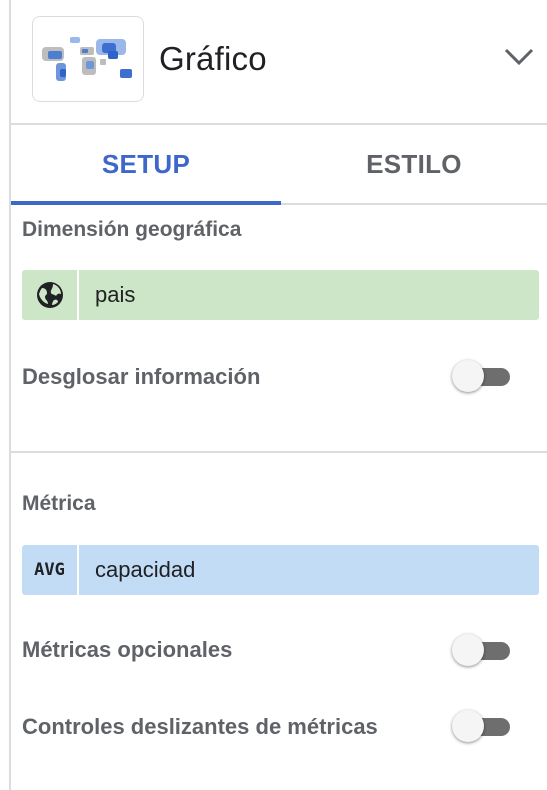 The width and height of the screenshot is (547, 790). What do you see at coordinates (115, 294) in the screenshot?
I see `geo-dimension-value: pais` at bounding box center [115, 294].